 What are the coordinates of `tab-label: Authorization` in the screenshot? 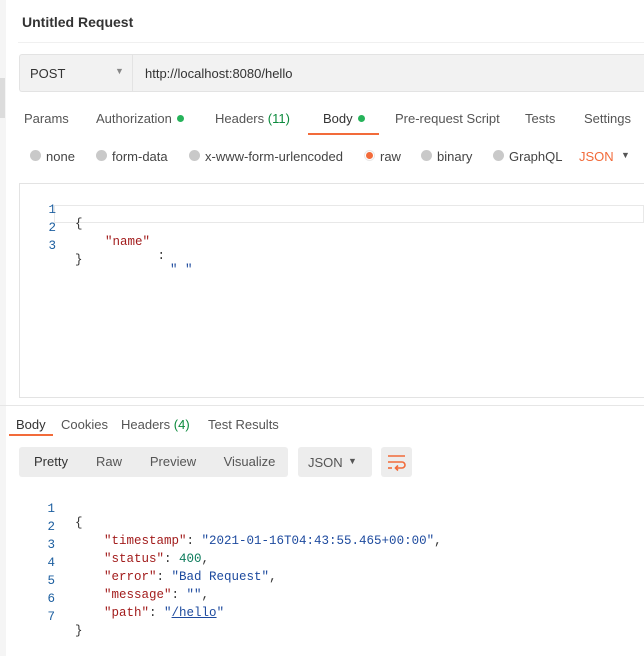 It's located at (134, 118).